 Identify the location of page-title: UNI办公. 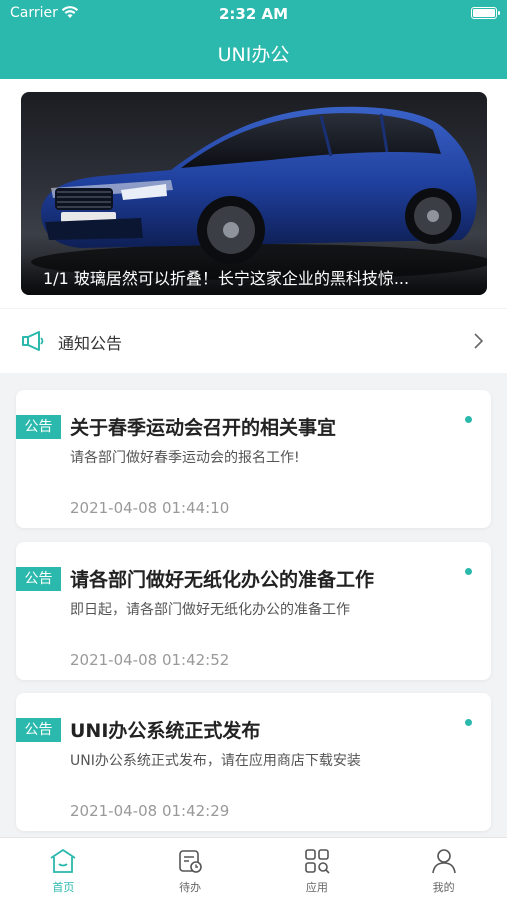
(253, 55).